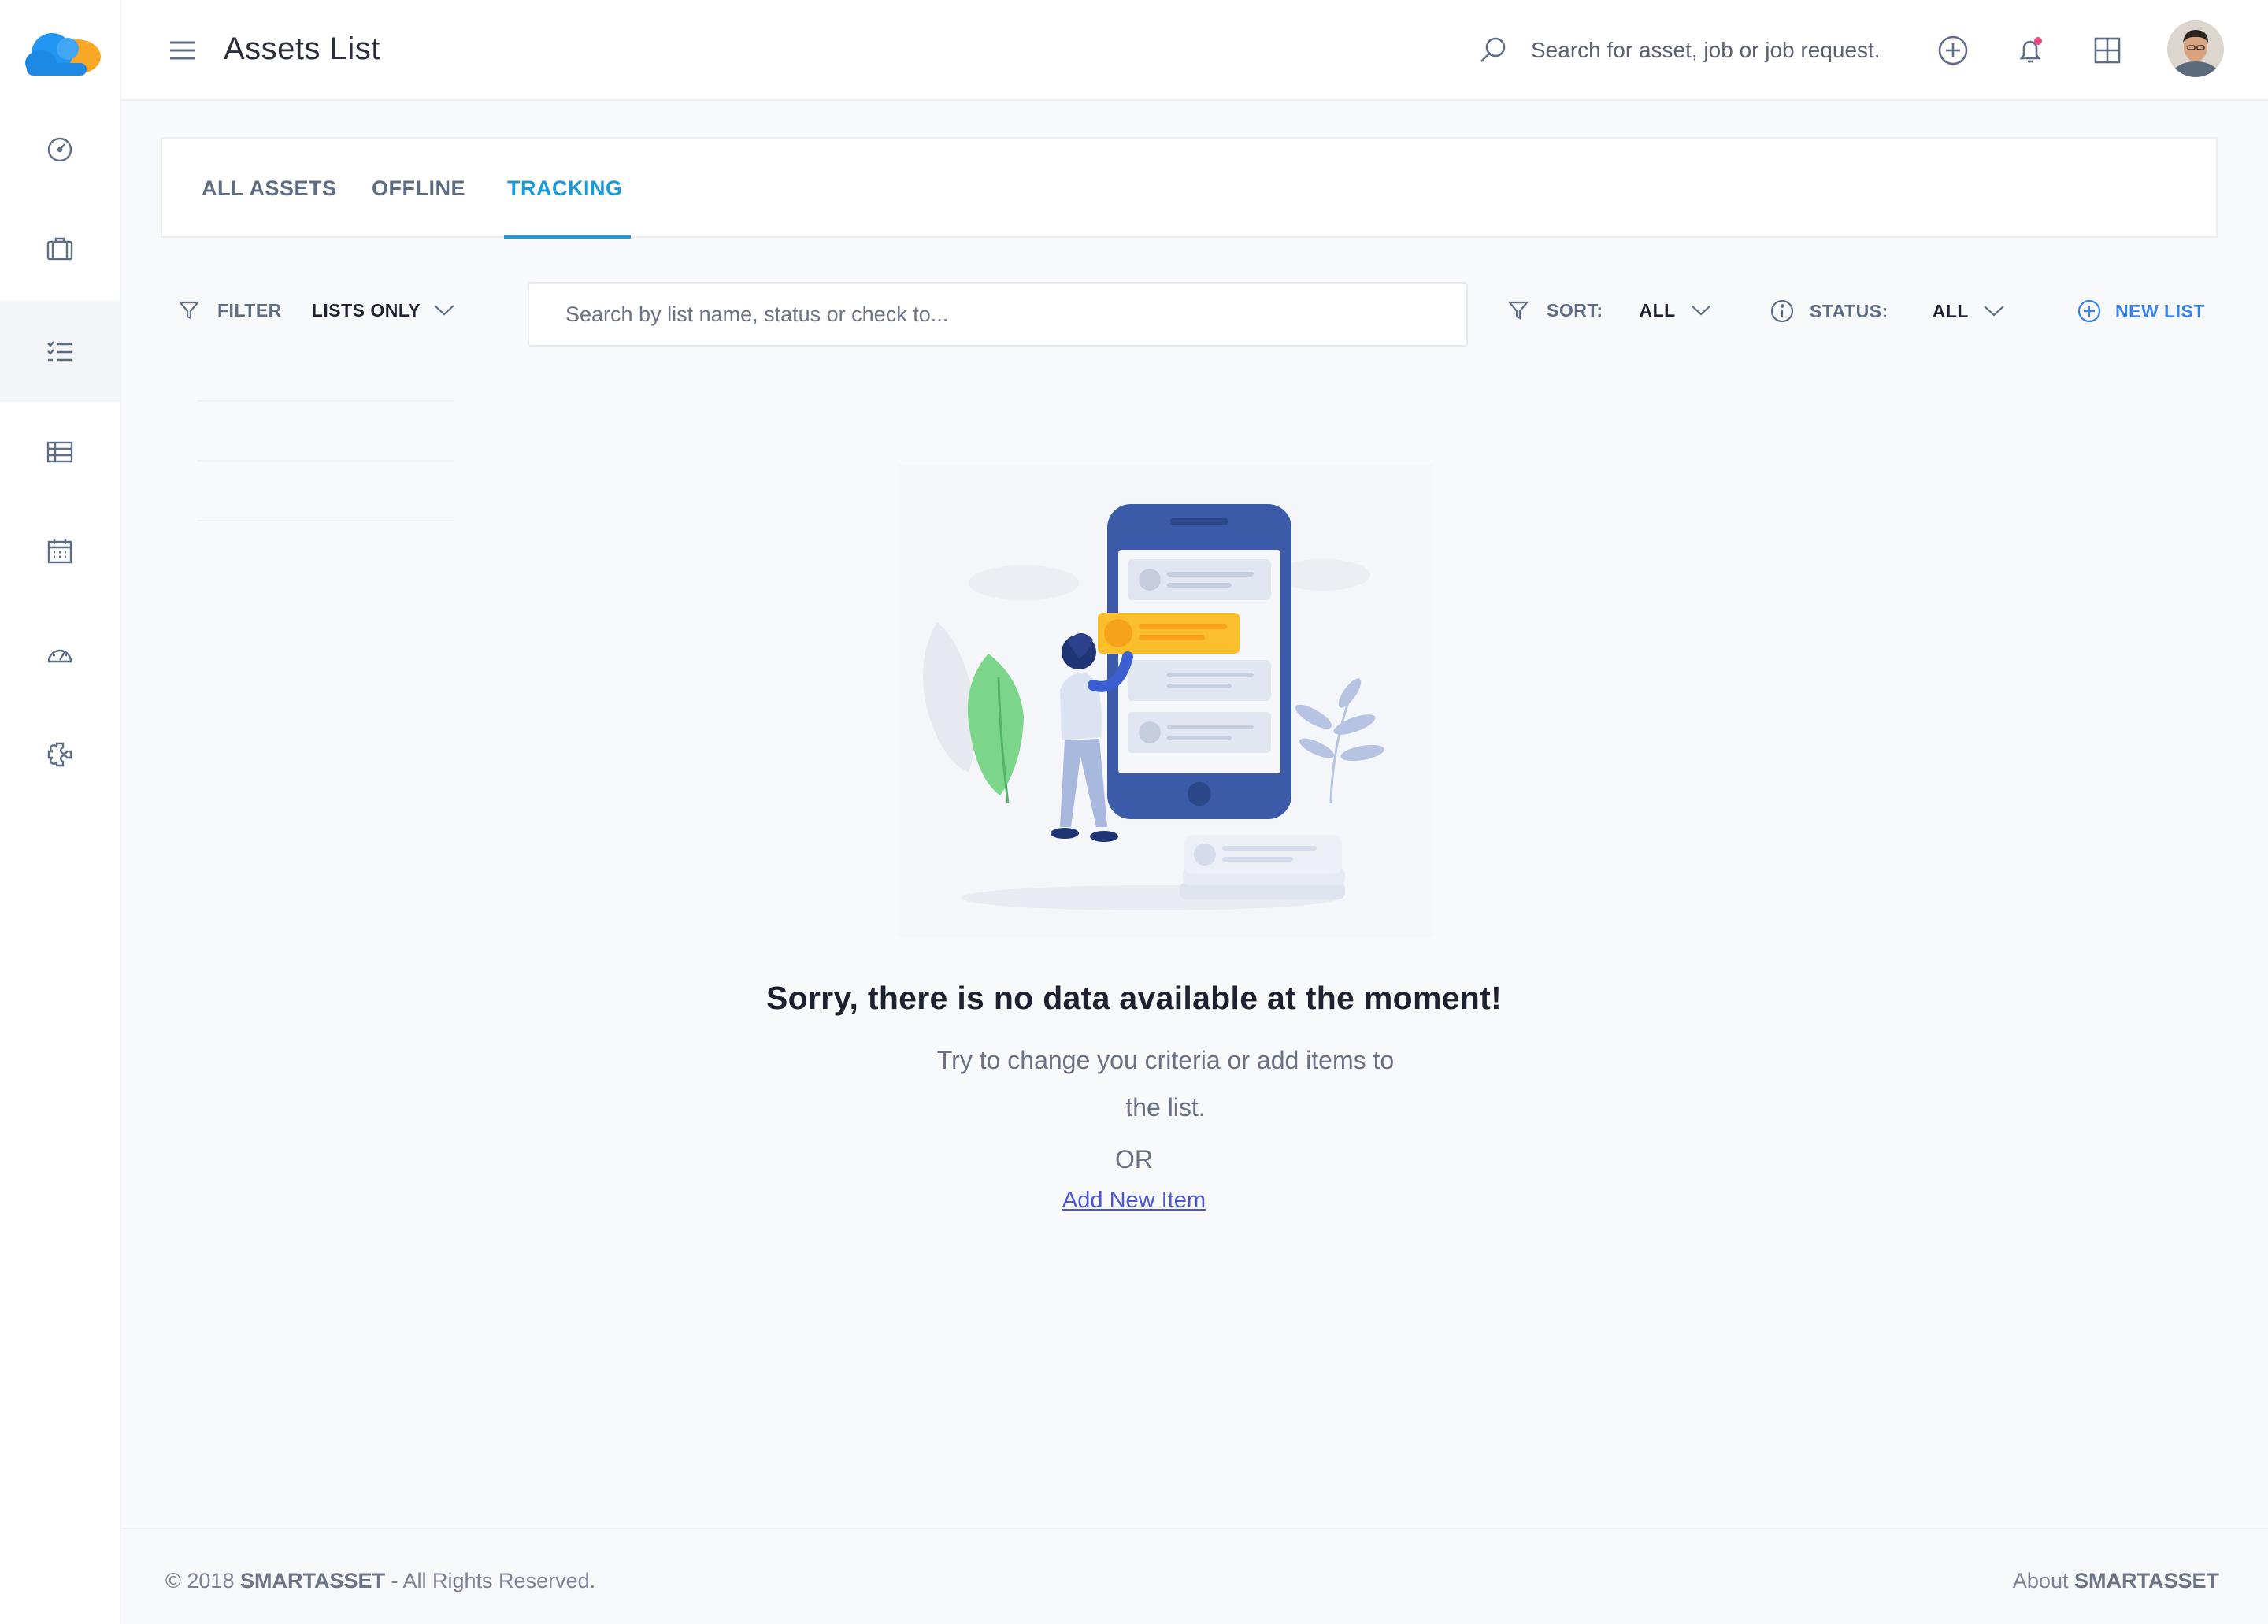 The width and height of the screenshot is (2268, 1624). Describe the element at coordinates (2146, 1580) in the screenshot. I see `about-brand: SMARTASSET` at that location.